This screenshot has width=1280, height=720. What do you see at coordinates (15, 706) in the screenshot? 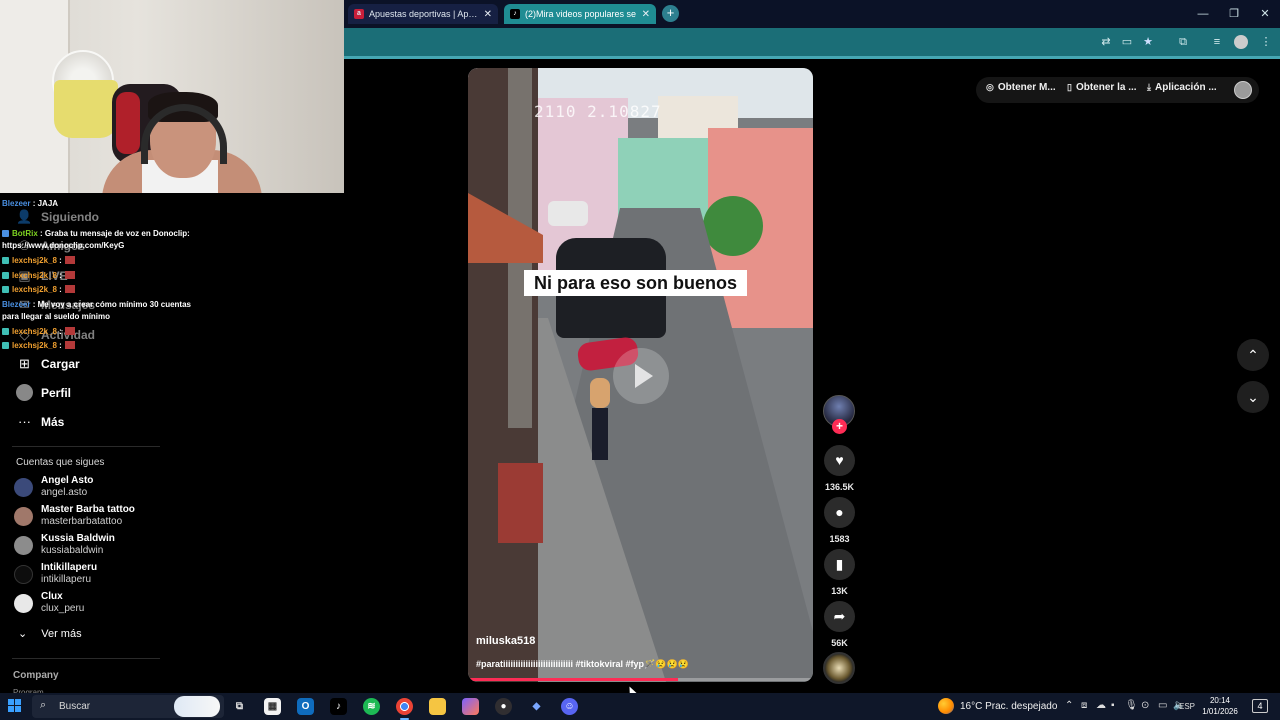
I see `windows-start-icon` at bounding box center [15, 706].